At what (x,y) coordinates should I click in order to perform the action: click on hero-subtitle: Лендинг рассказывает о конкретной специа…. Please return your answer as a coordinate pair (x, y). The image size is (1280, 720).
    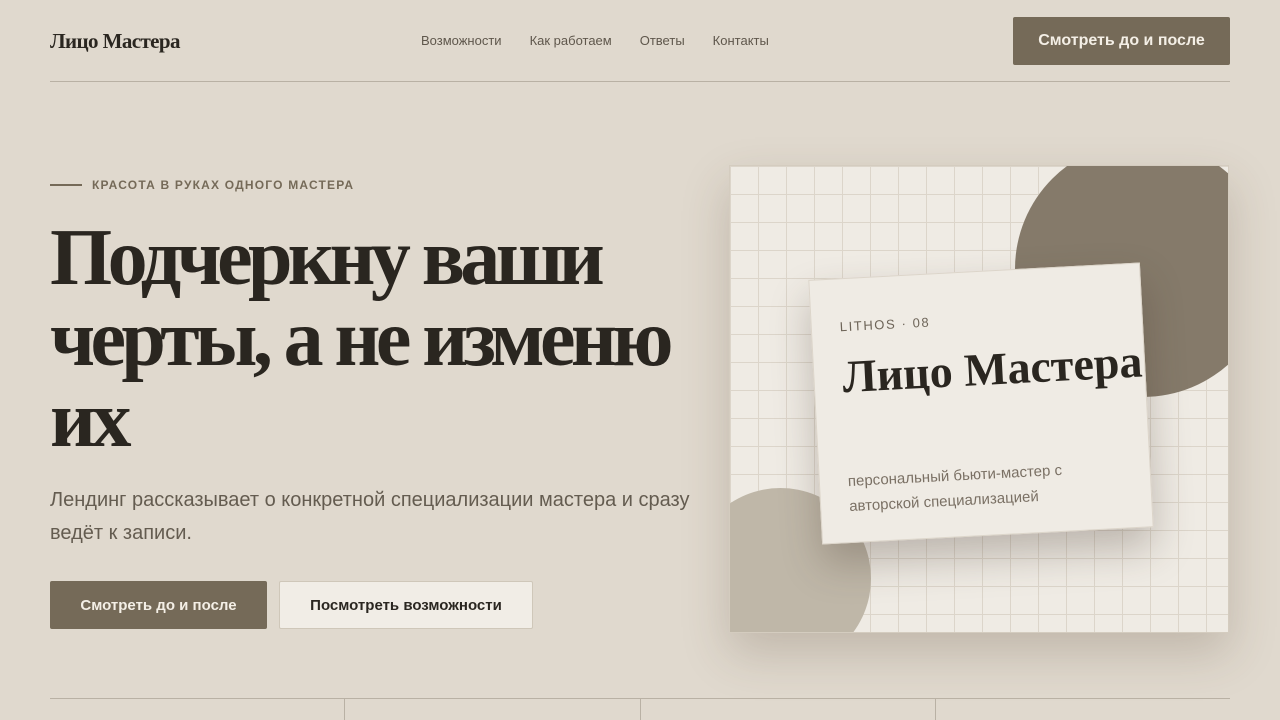
    Looking at the image, I should click on (370, 516).